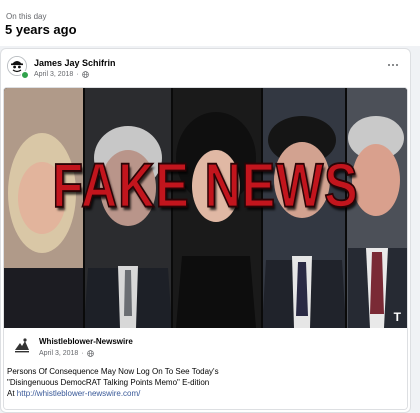 The height and width of the screenshot is (413, 420). What do you see at coordinates (79, 393) in the screenshot?
I see `shared-link: http://whistleblower-newswire.com/` at bounding box center [79, 393].